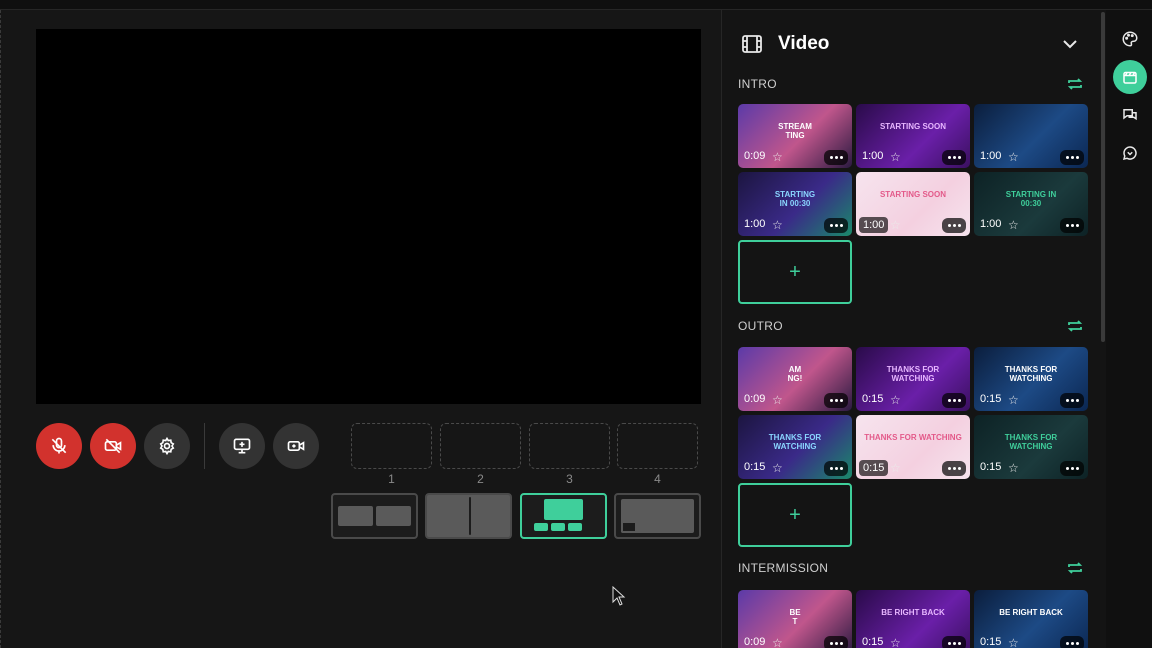 This screenshot has height=648, width=1152. Describe the element at coordinates (795, 515) in the screenshot. I see `add-outro-video-button: +` at that location.